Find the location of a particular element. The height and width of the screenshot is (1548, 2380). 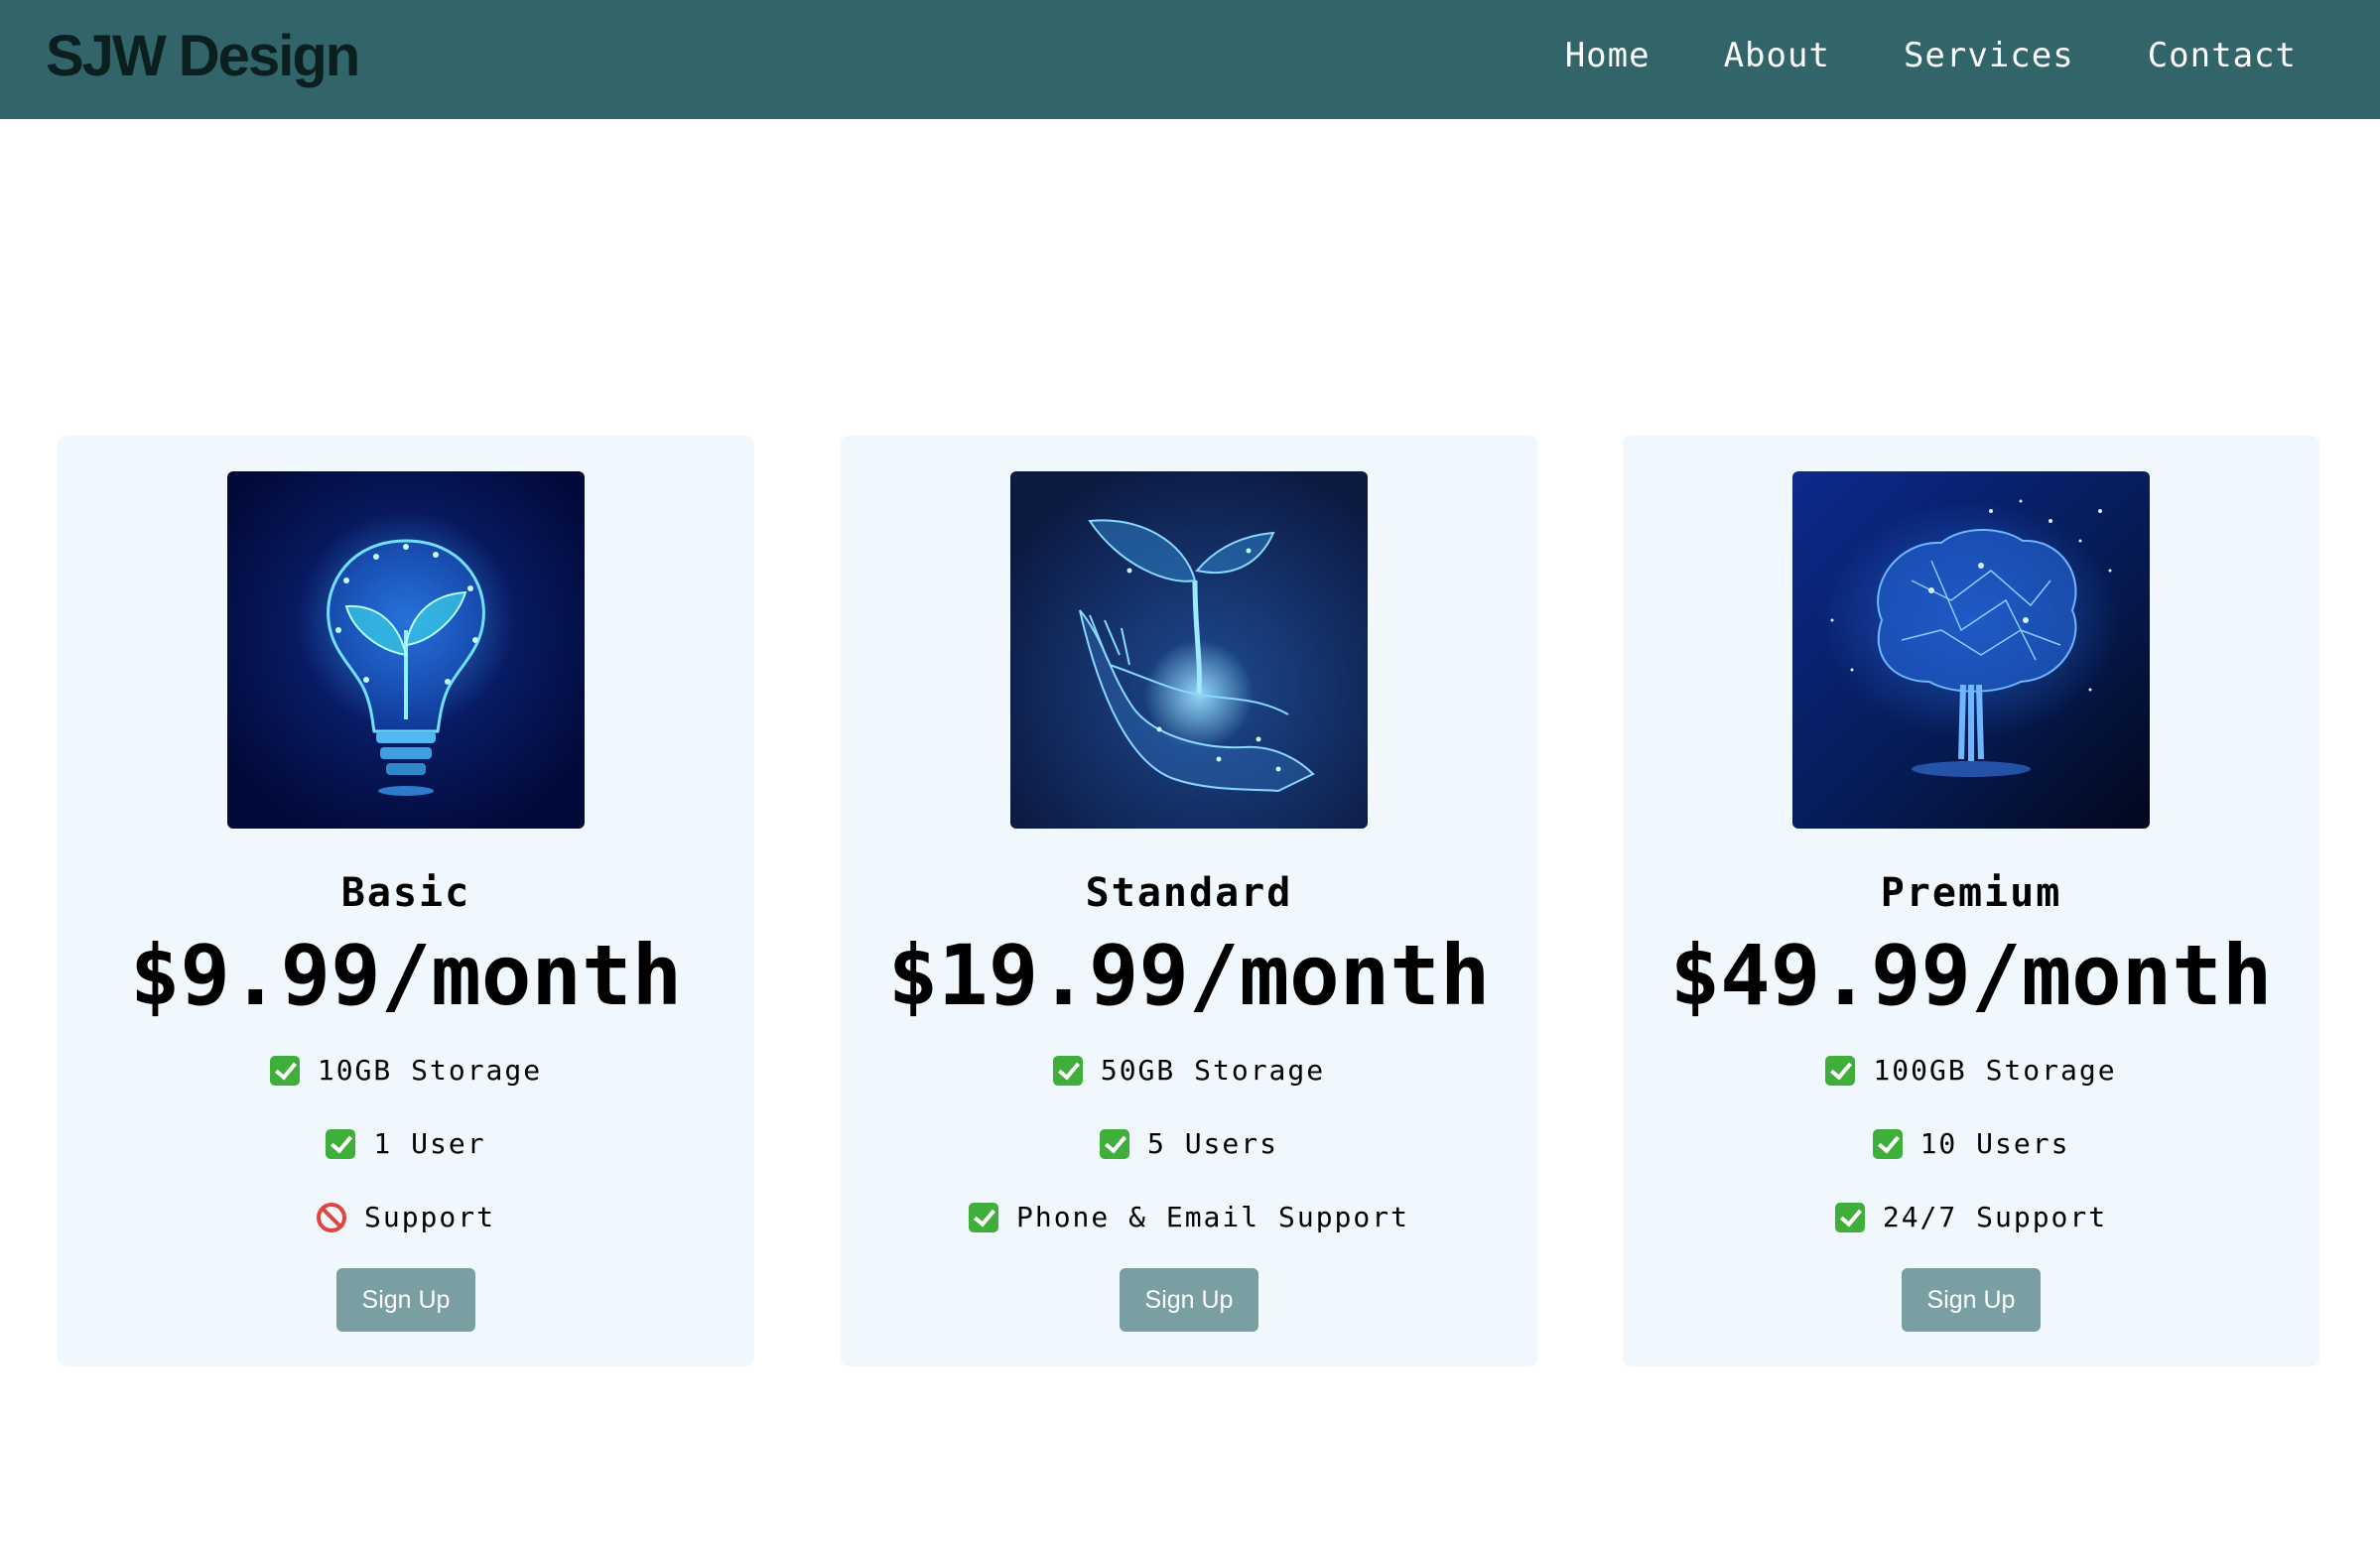

feature-list: 10GB Storage 1 User Support is located at coordinates (406, 1159).